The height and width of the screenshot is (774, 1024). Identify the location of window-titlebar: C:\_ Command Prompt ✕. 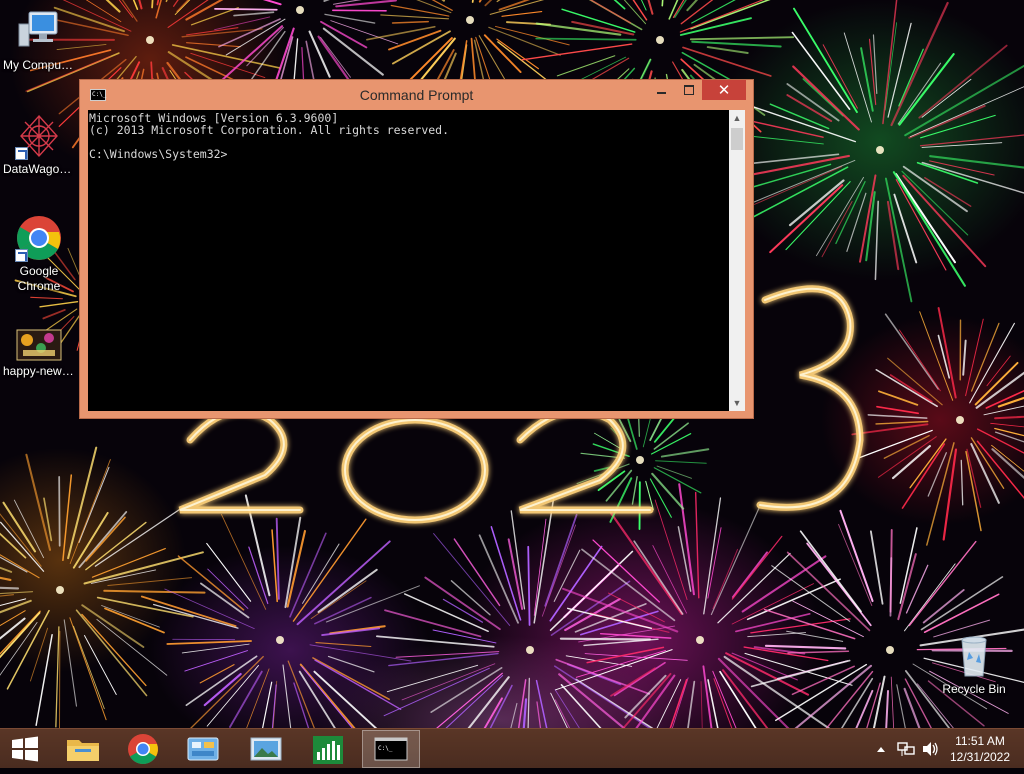
(416, 95).